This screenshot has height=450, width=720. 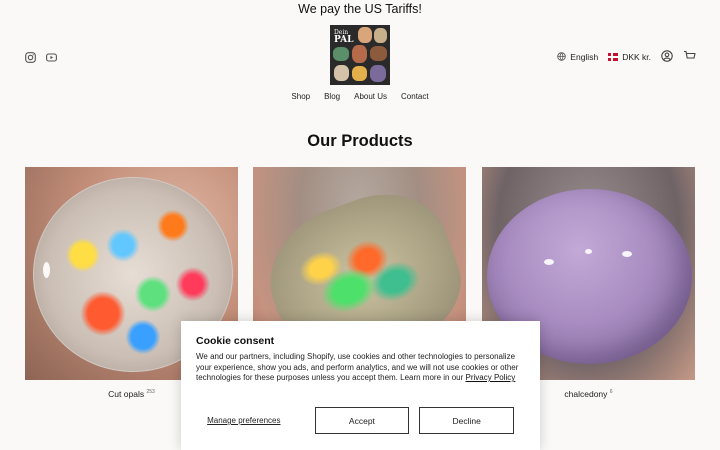 I want to click on main-nav: Shop Blog About Us Contact, so click(x=360, y=96).